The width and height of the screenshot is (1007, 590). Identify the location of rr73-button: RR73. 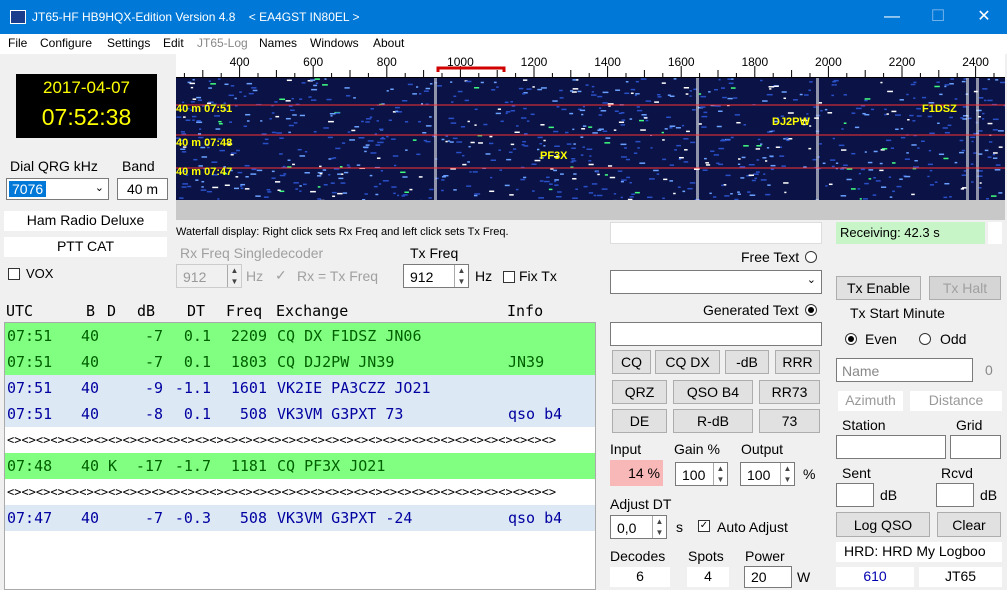
(789, 392).